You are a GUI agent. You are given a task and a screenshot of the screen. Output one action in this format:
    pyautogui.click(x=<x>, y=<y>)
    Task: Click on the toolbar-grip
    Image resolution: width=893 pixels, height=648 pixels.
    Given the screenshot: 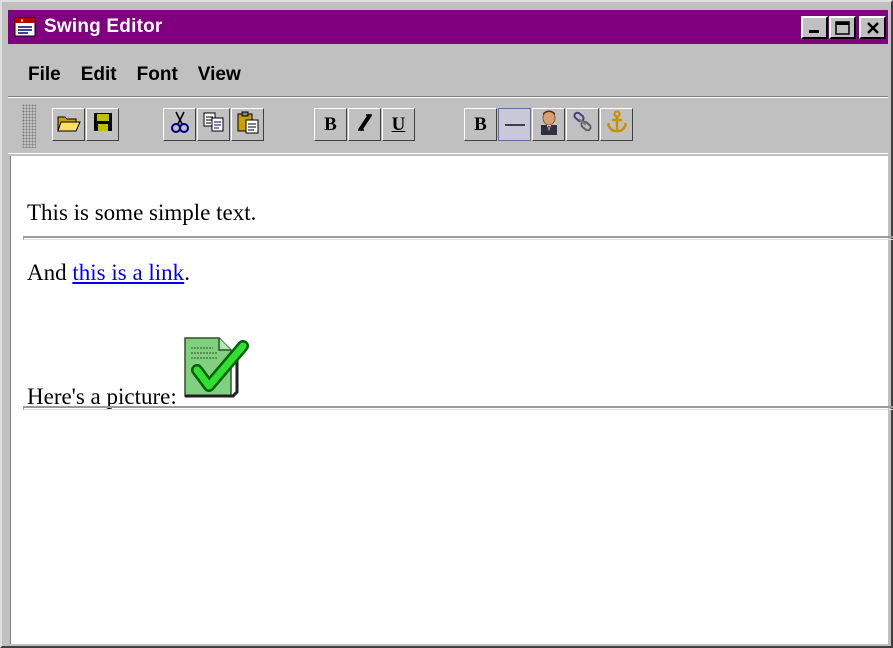 What is the action you would take?
    pyautogui.click(x=29, y=126)
    